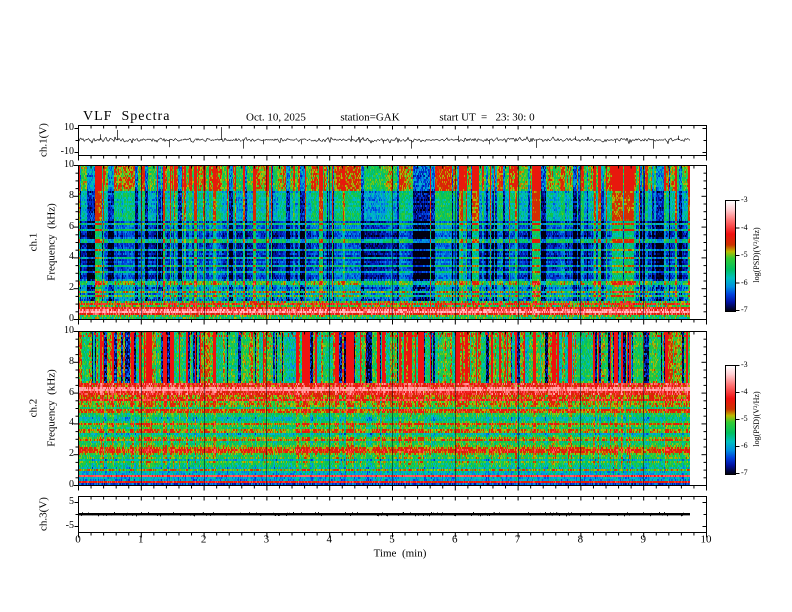 Image resolution: width=792 pixels, height=612 pixels. Describe the element at coordinates (33, 242) in the screenshot. I see `ch1-channel-label: ch.1` at that location.